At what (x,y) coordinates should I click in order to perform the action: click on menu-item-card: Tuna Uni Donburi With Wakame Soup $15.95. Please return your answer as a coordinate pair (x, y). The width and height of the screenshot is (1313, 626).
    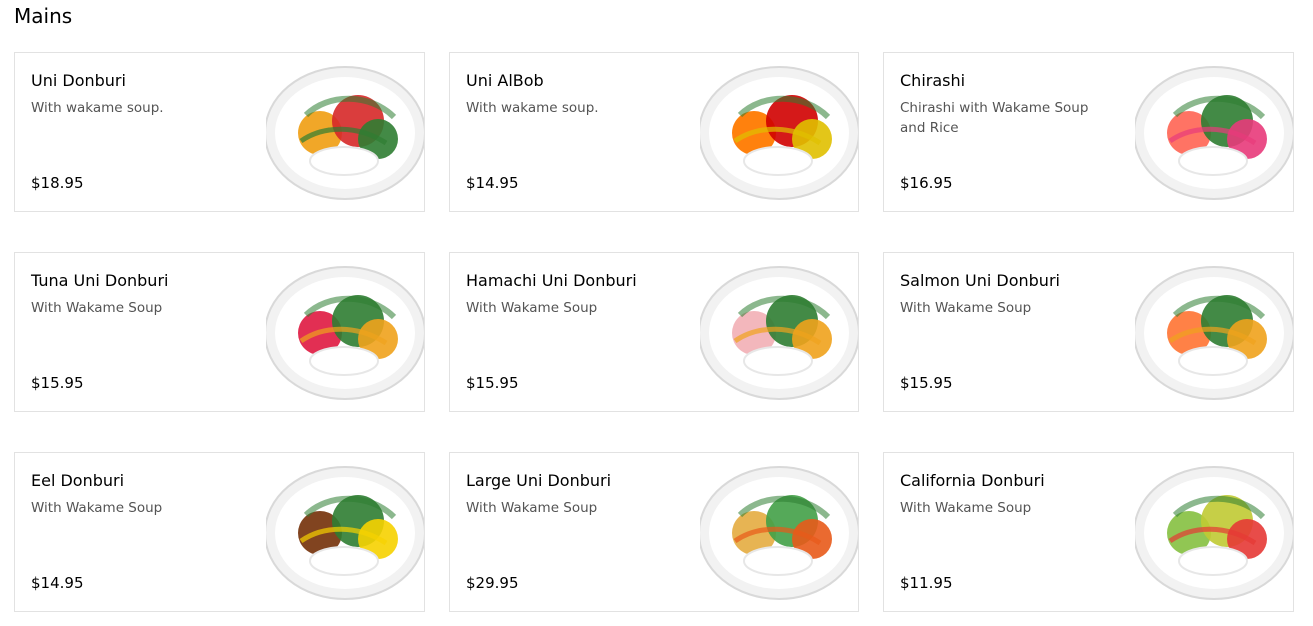
    Looking at the image, I should click on (219, 332).